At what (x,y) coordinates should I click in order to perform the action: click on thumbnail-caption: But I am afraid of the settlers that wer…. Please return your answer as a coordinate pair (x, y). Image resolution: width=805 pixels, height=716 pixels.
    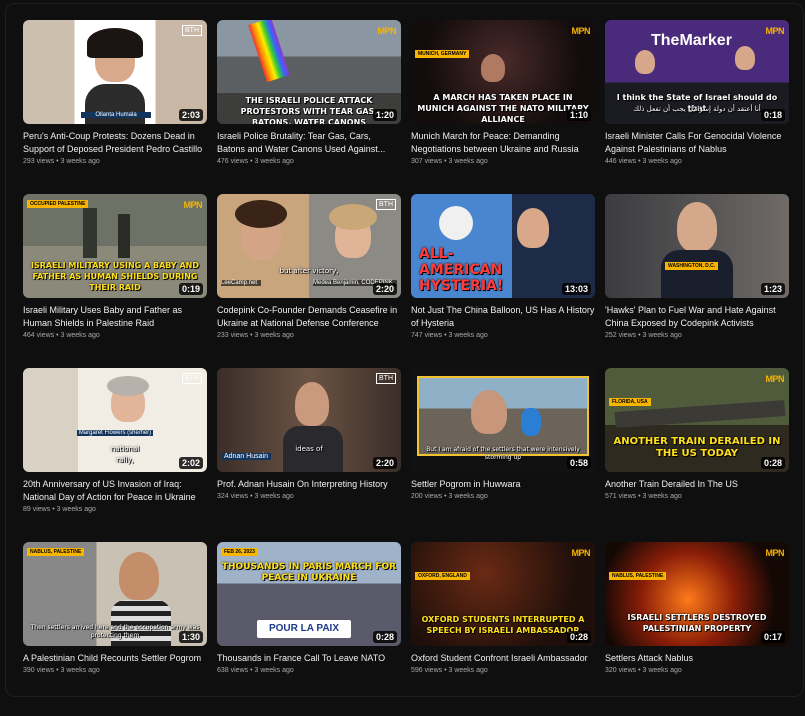
    Looking at the image, I should click on (503, 453).